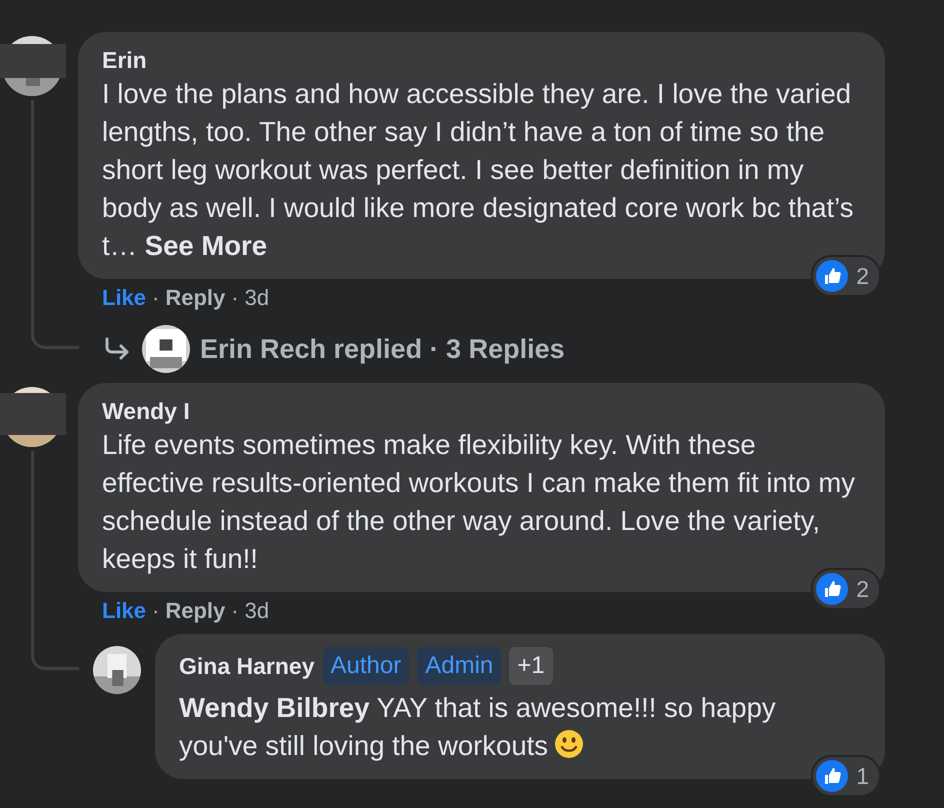 The height and width of the screenshot is (808, 944). I want to click on comment-text: Wendy Bilbrey YAY that is awesome!!! so happy you've still loving the workouts, so click(478, 727).